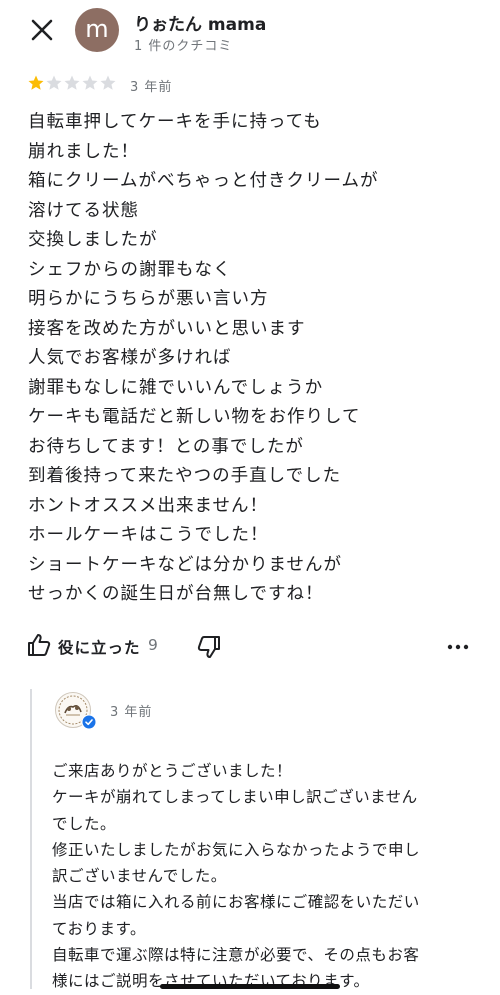  Describe the element at coordinates (176, 387) in the screenshot. I see `review-text-line: 謝罪もなしに雑でいいんでしょうか` at that location.